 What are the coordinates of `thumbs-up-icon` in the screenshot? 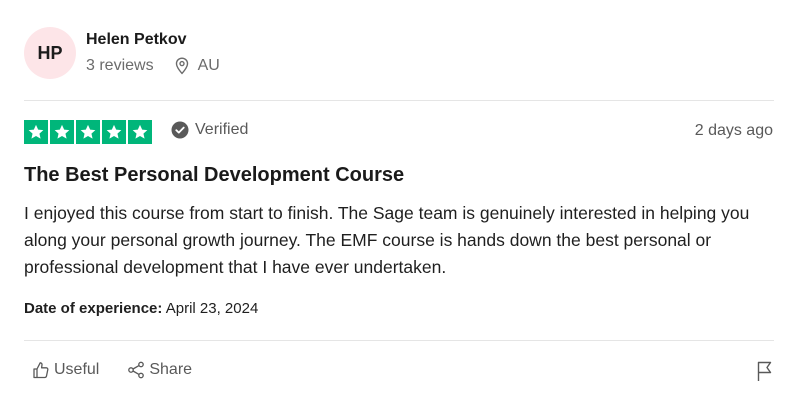 It's located at (41, 370).